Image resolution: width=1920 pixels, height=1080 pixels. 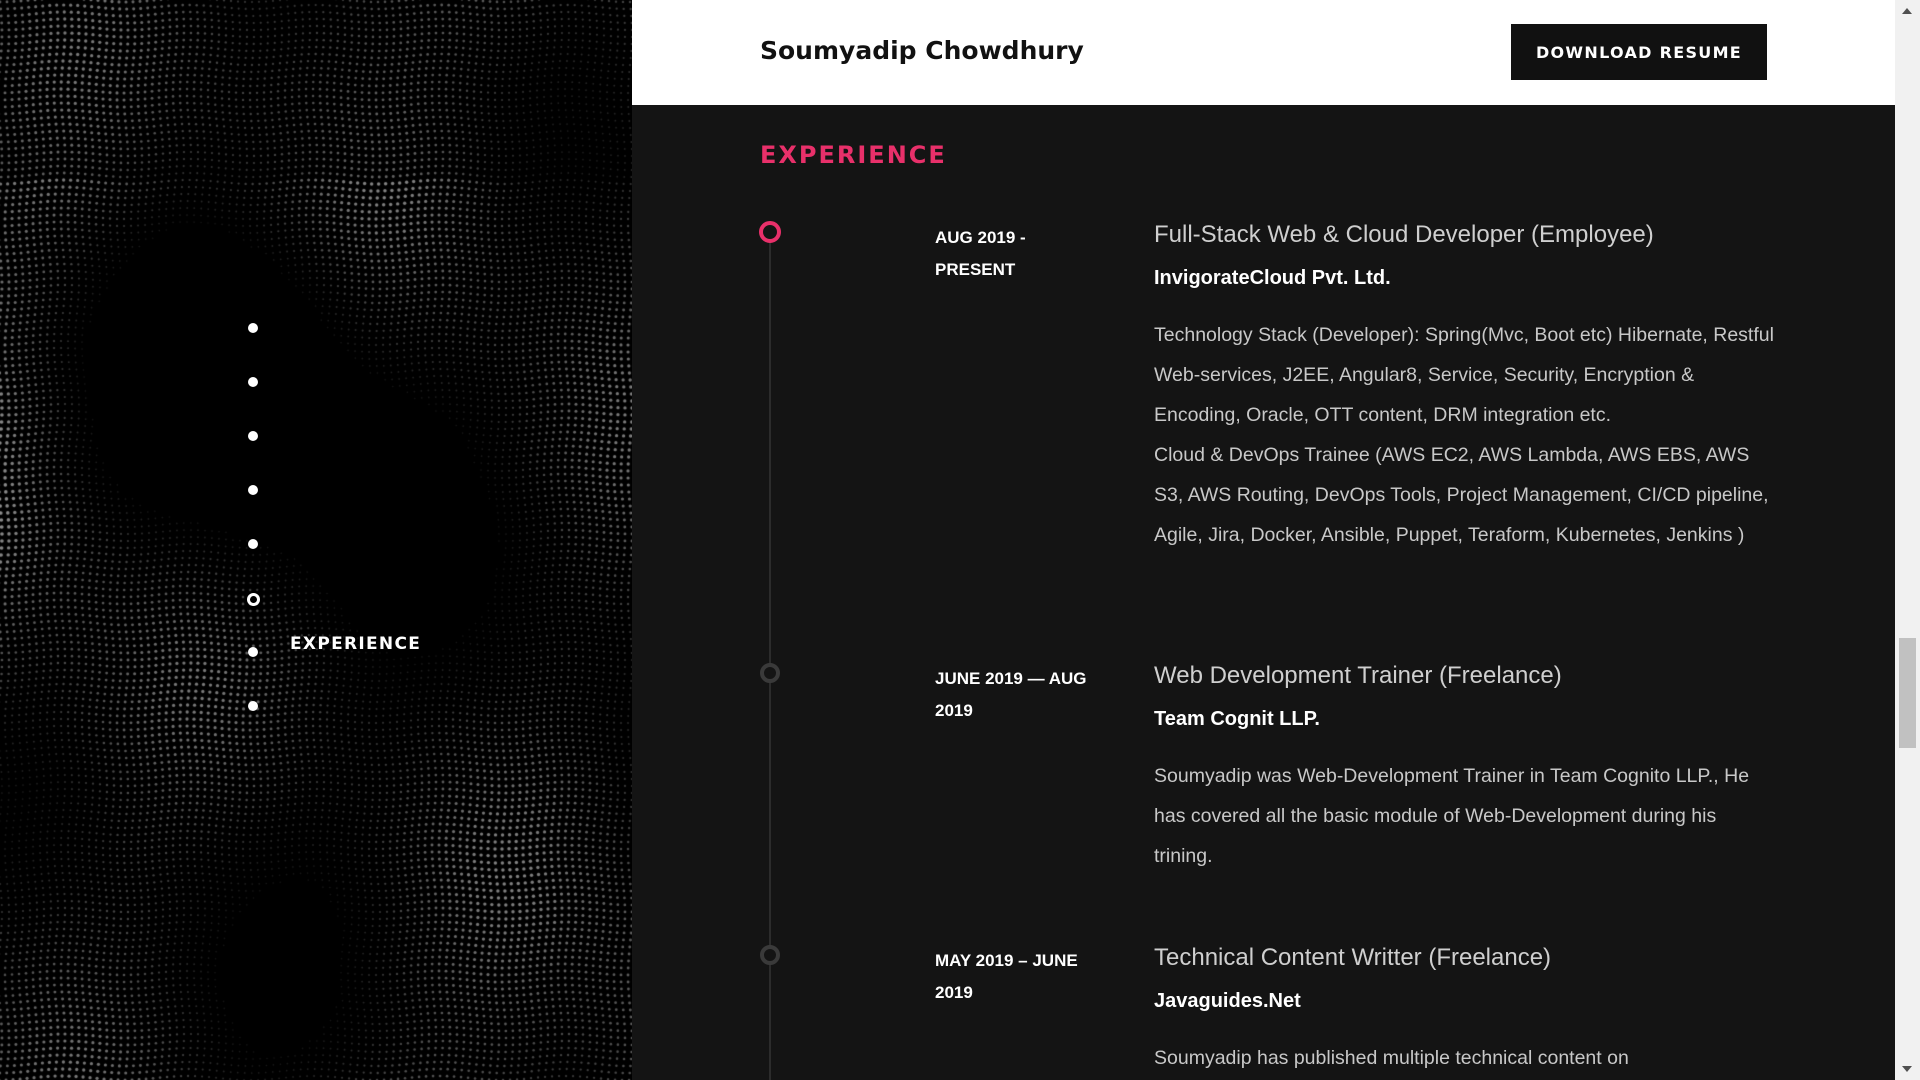 I want to click on experience-company: InvigorateCloud Pvt. Ltd., so click(x=1272, y=278).